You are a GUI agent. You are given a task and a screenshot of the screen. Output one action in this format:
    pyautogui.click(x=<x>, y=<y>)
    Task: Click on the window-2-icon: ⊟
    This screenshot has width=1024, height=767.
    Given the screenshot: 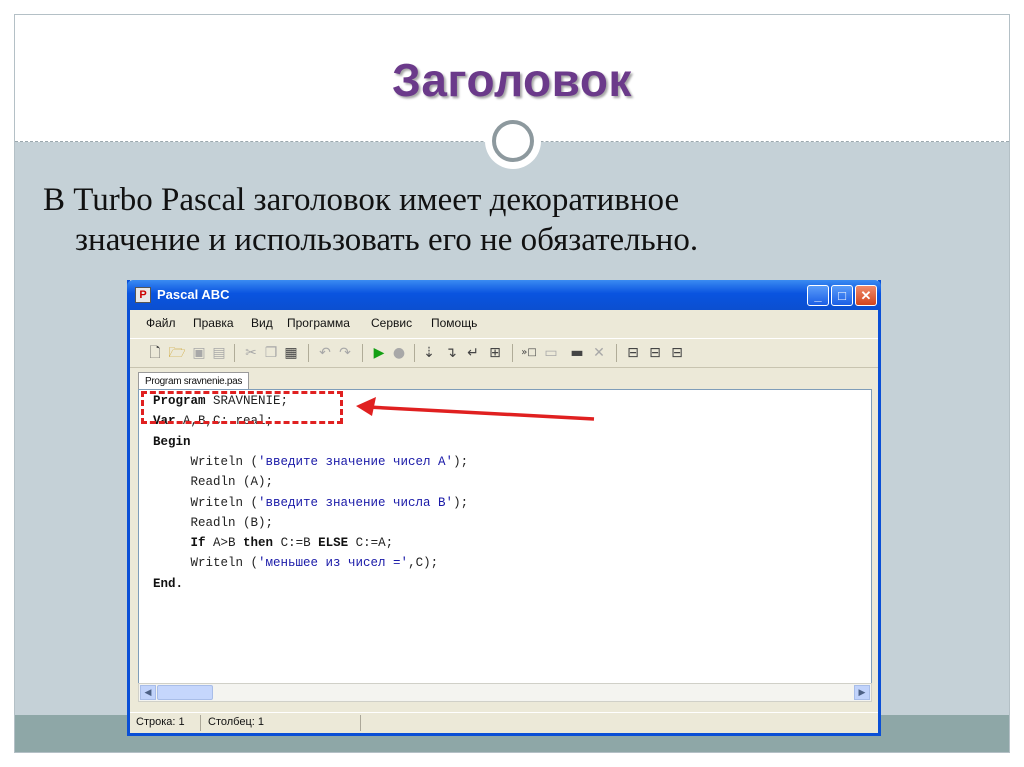 What is the action you would take?
    pyautogui.click(x=655, y=353)
    